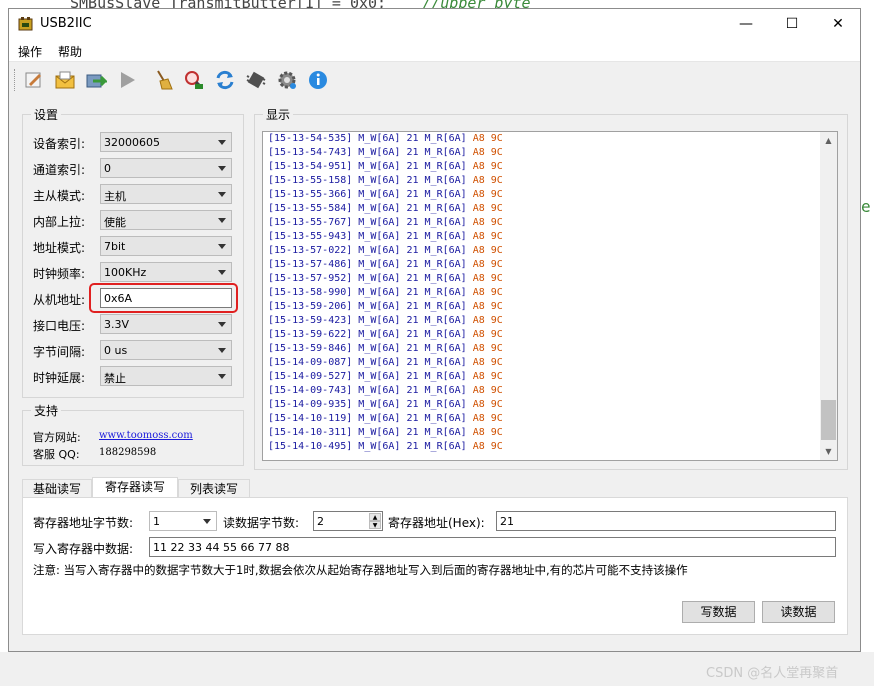  I want to click on clock-stretch-value: 禁止, so click(115, 378).